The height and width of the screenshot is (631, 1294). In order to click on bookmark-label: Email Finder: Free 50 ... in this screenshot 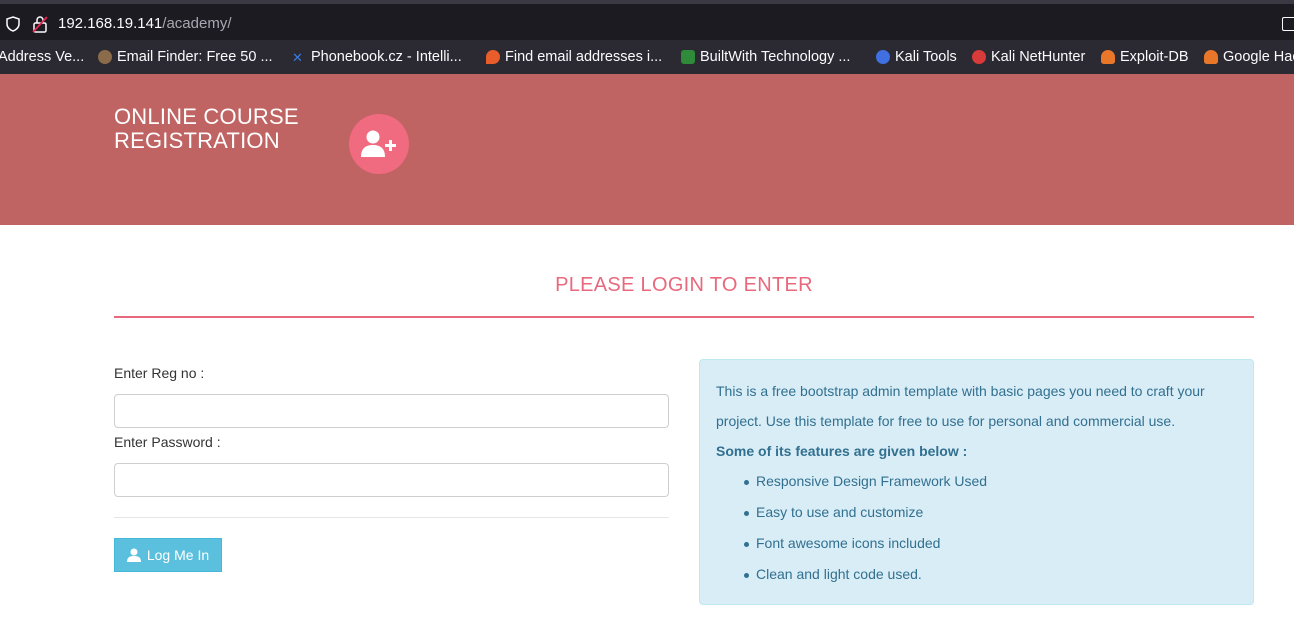, I will do `click(195, 57)`.